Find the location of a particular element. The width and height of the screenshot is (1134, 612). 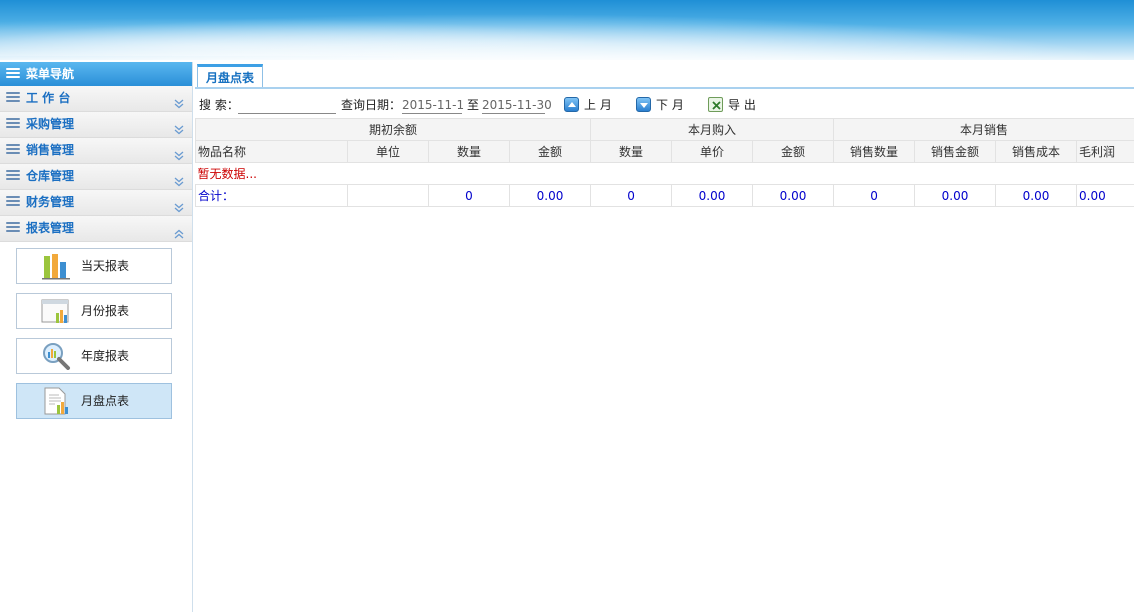

banner-wave is located at coordinates (567, 31).